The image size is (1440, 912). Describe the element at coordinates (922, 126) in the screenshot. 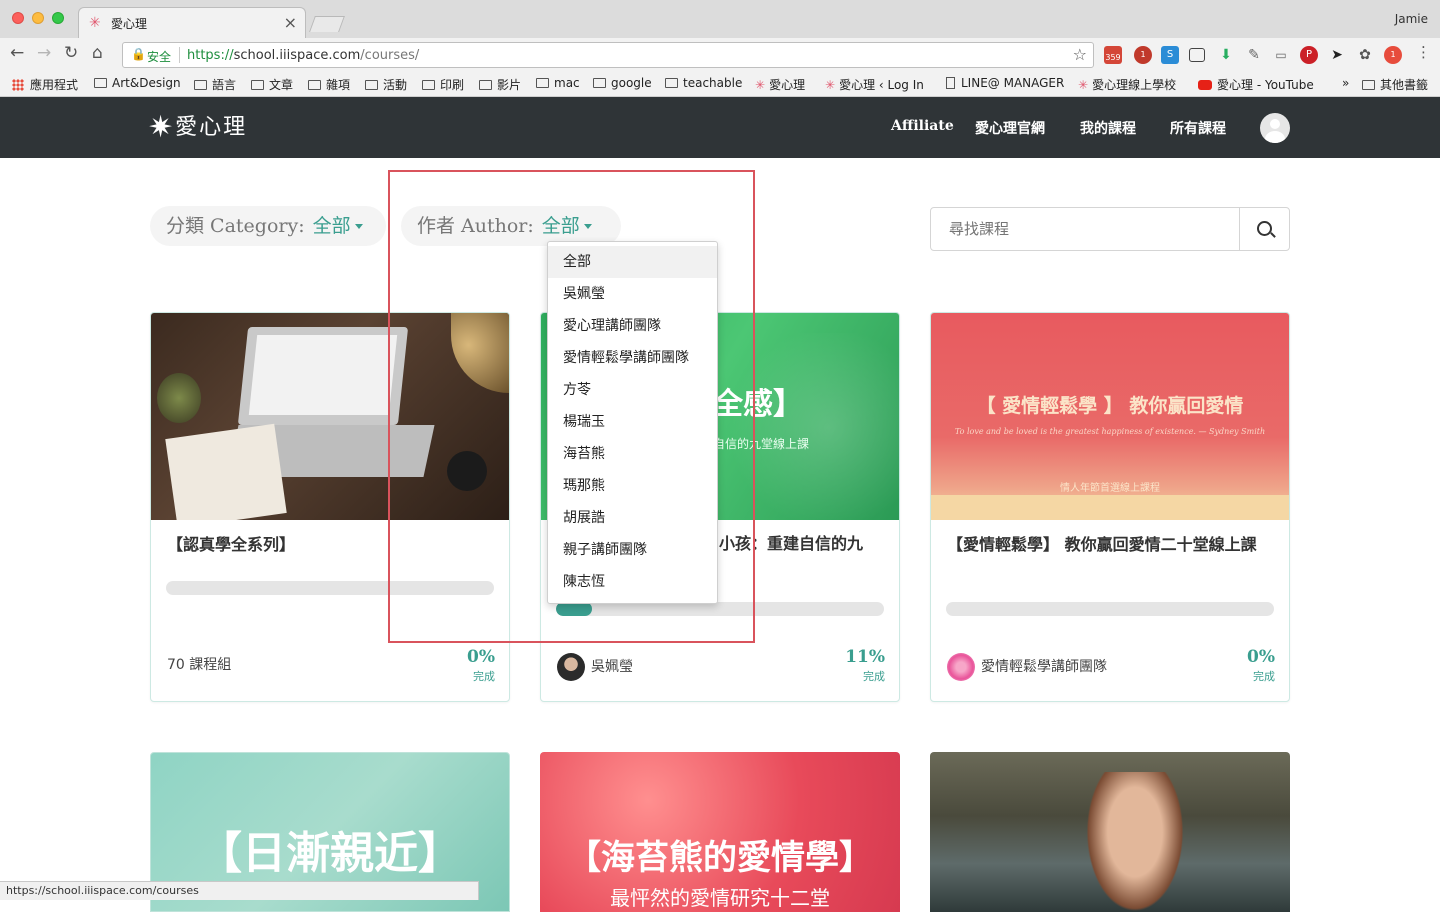

I see `nav-affiliate: Affiliate` at that location.